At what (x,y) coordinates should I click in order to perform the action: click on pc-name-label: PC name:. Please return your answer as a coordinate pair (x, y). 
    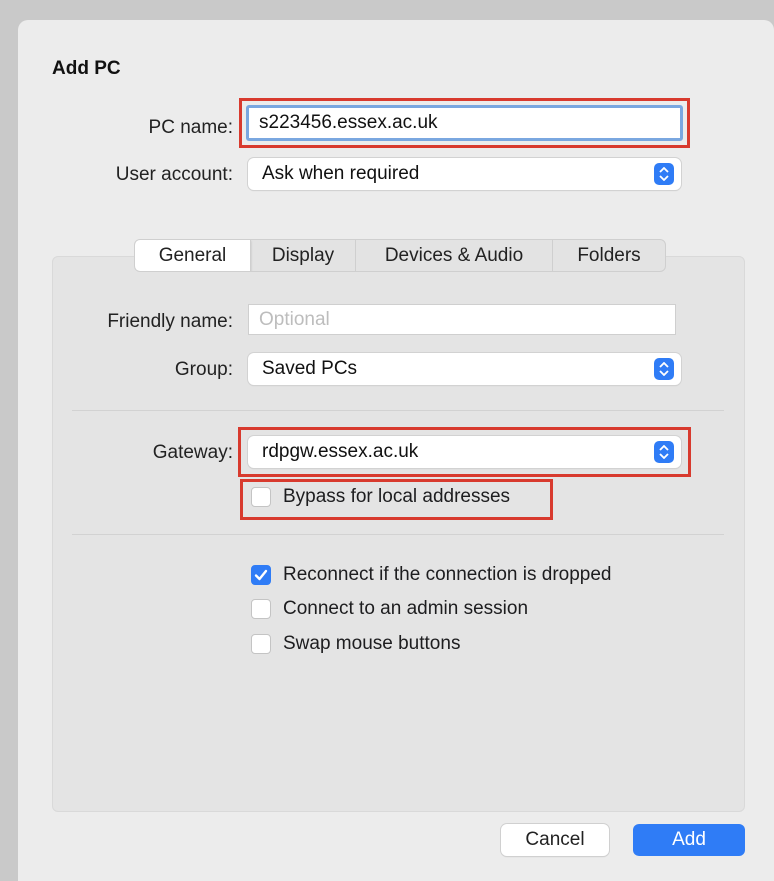
    Looking at the image, I should click on (190, 127).